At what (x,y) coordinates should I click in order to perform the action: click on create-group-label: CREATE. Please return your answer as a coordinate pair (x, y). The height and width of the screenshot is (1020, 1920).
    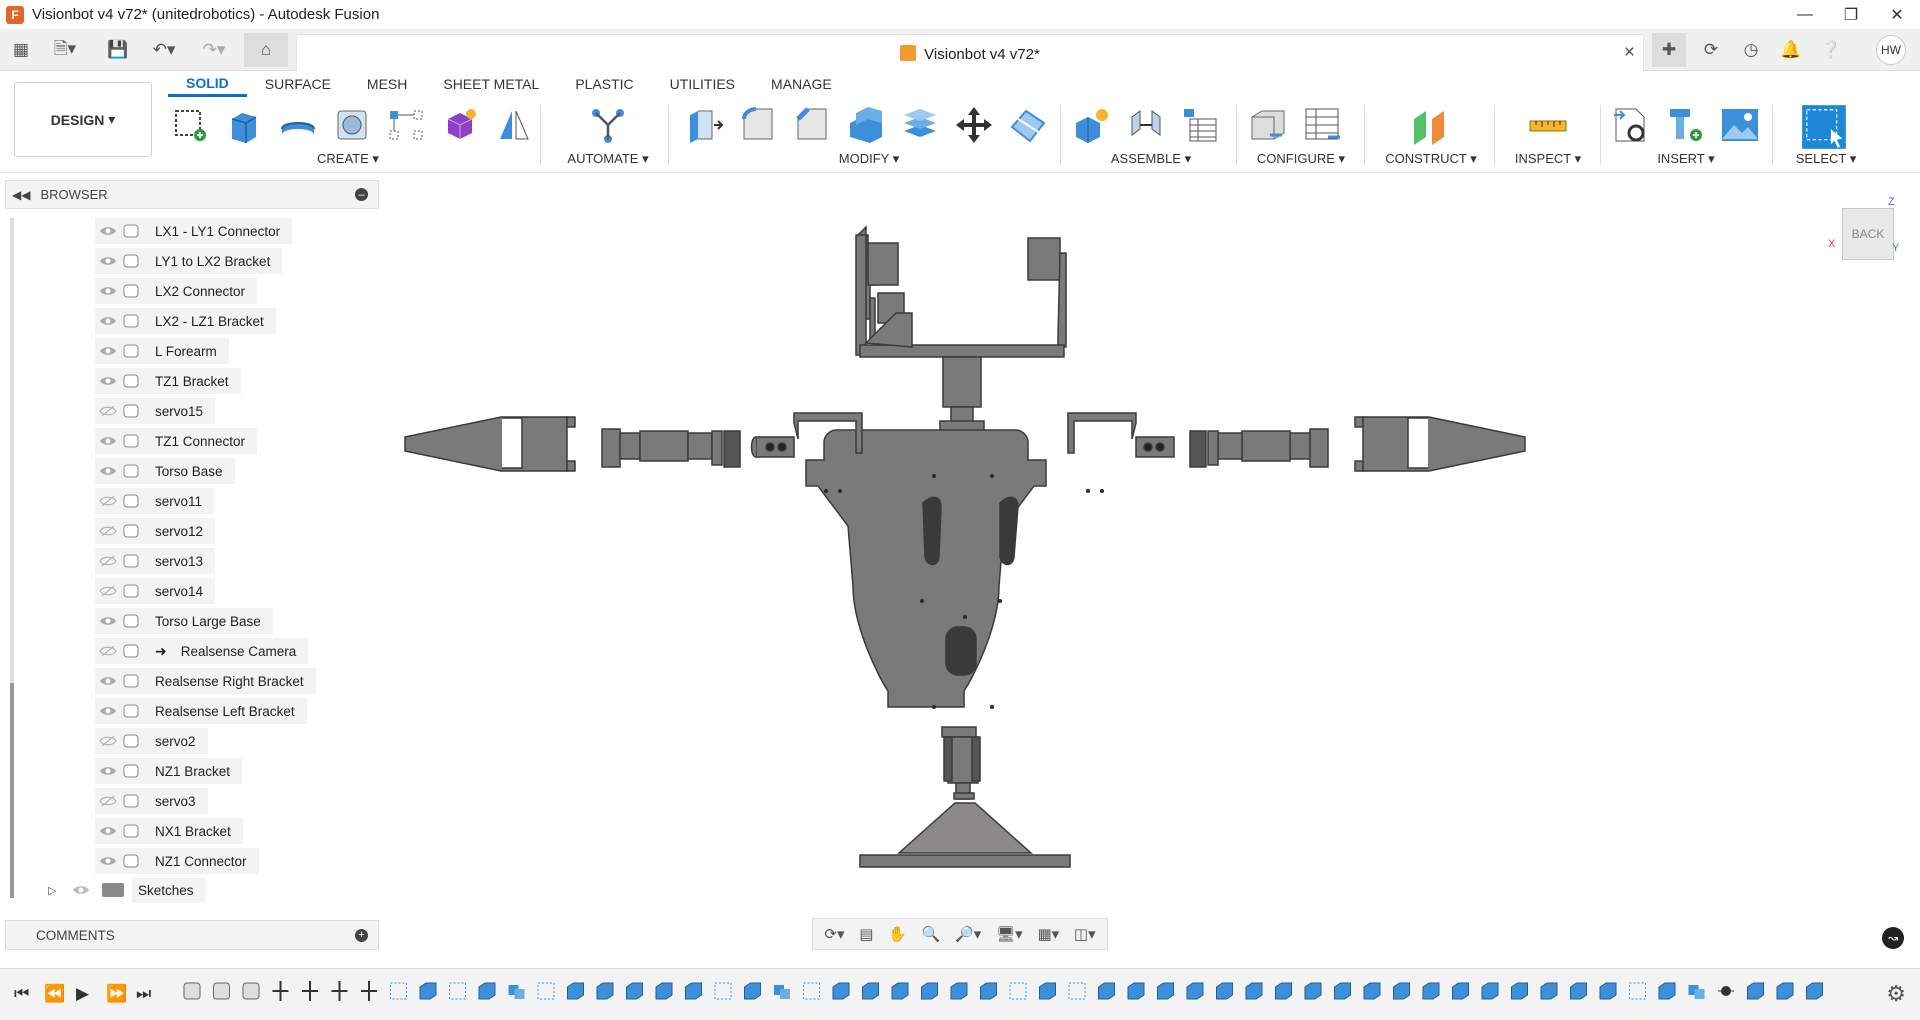
    Looking at the image, I should click on (343, 158).